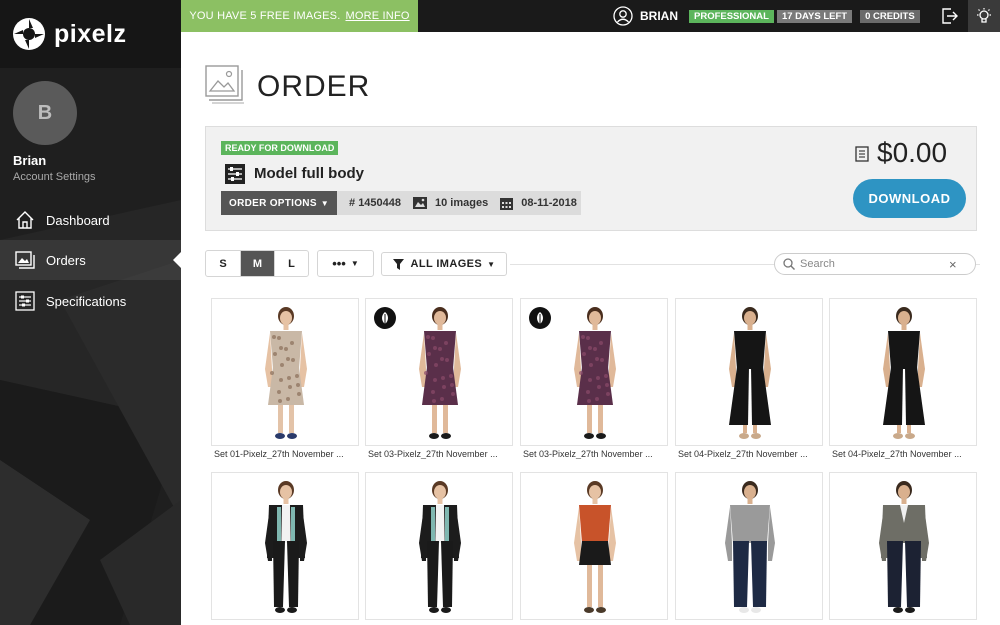  I want to click on image-count-text: 10 images, so click(462, 203).